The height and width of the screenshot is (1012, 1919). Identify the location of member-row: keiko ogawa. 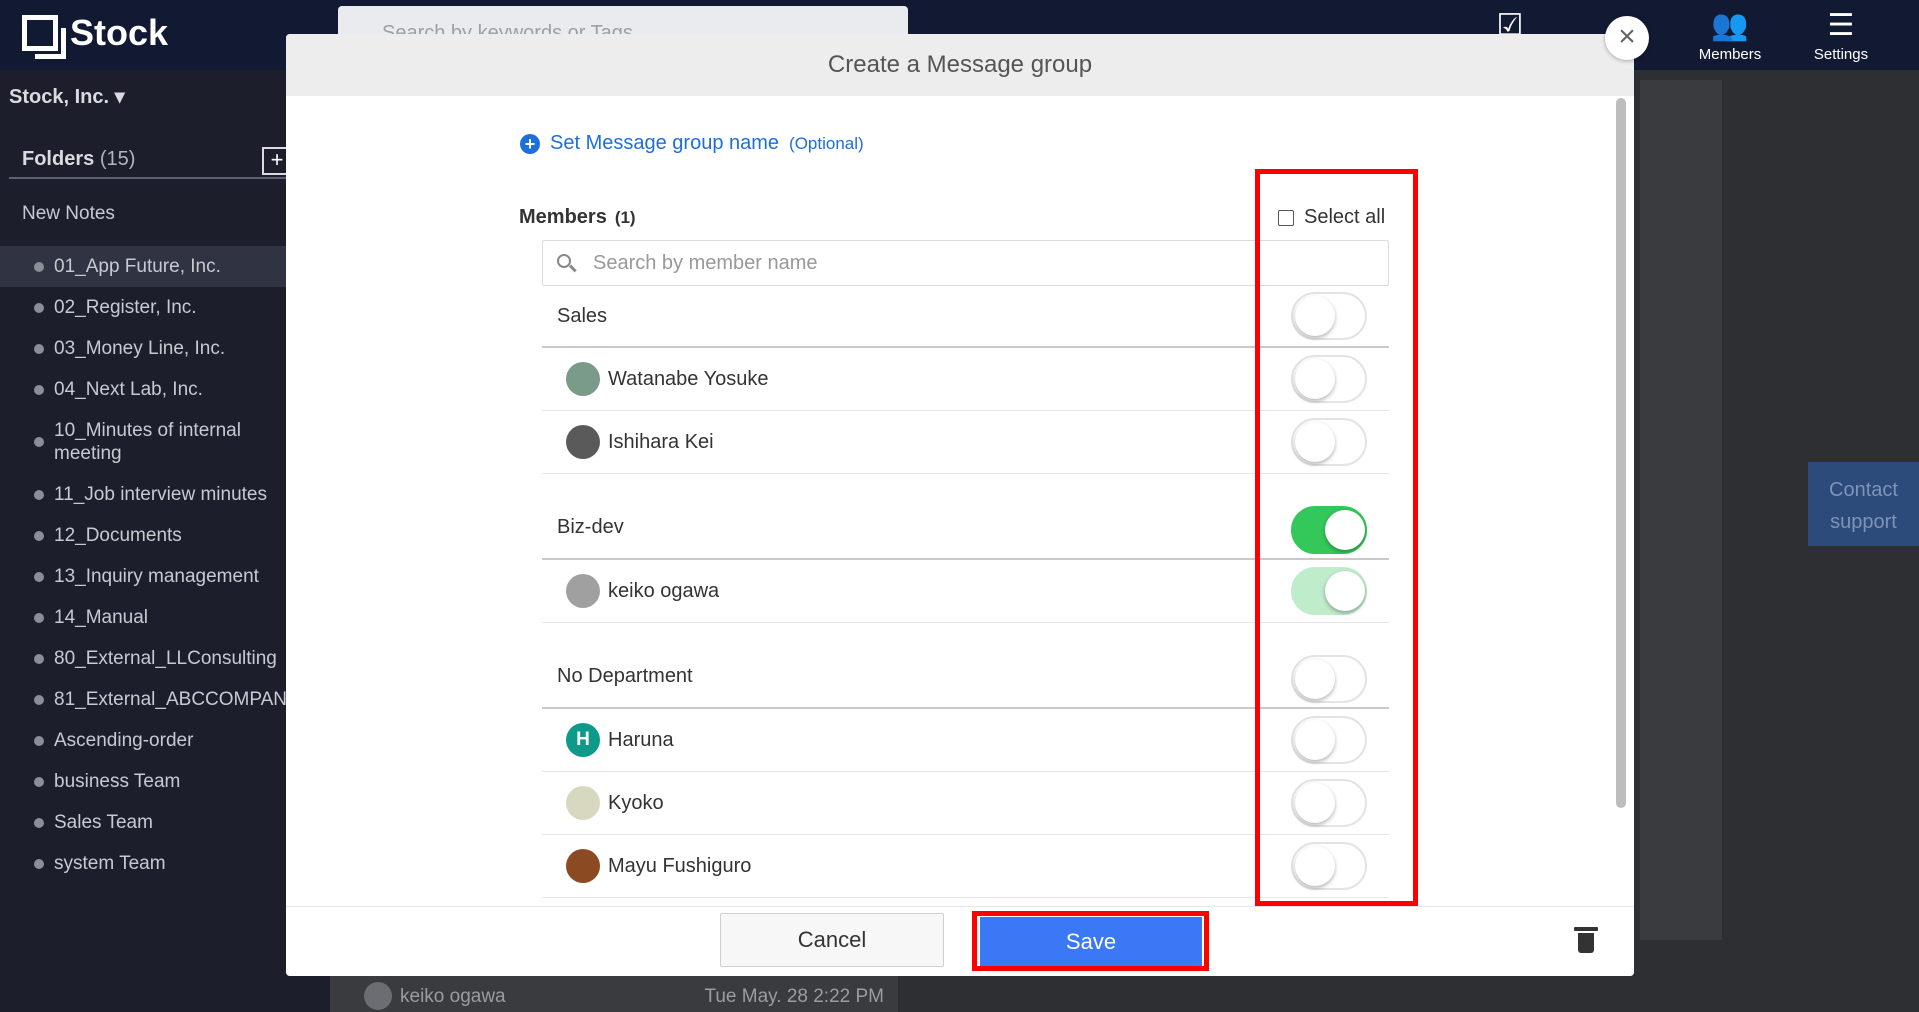
(965, 591).